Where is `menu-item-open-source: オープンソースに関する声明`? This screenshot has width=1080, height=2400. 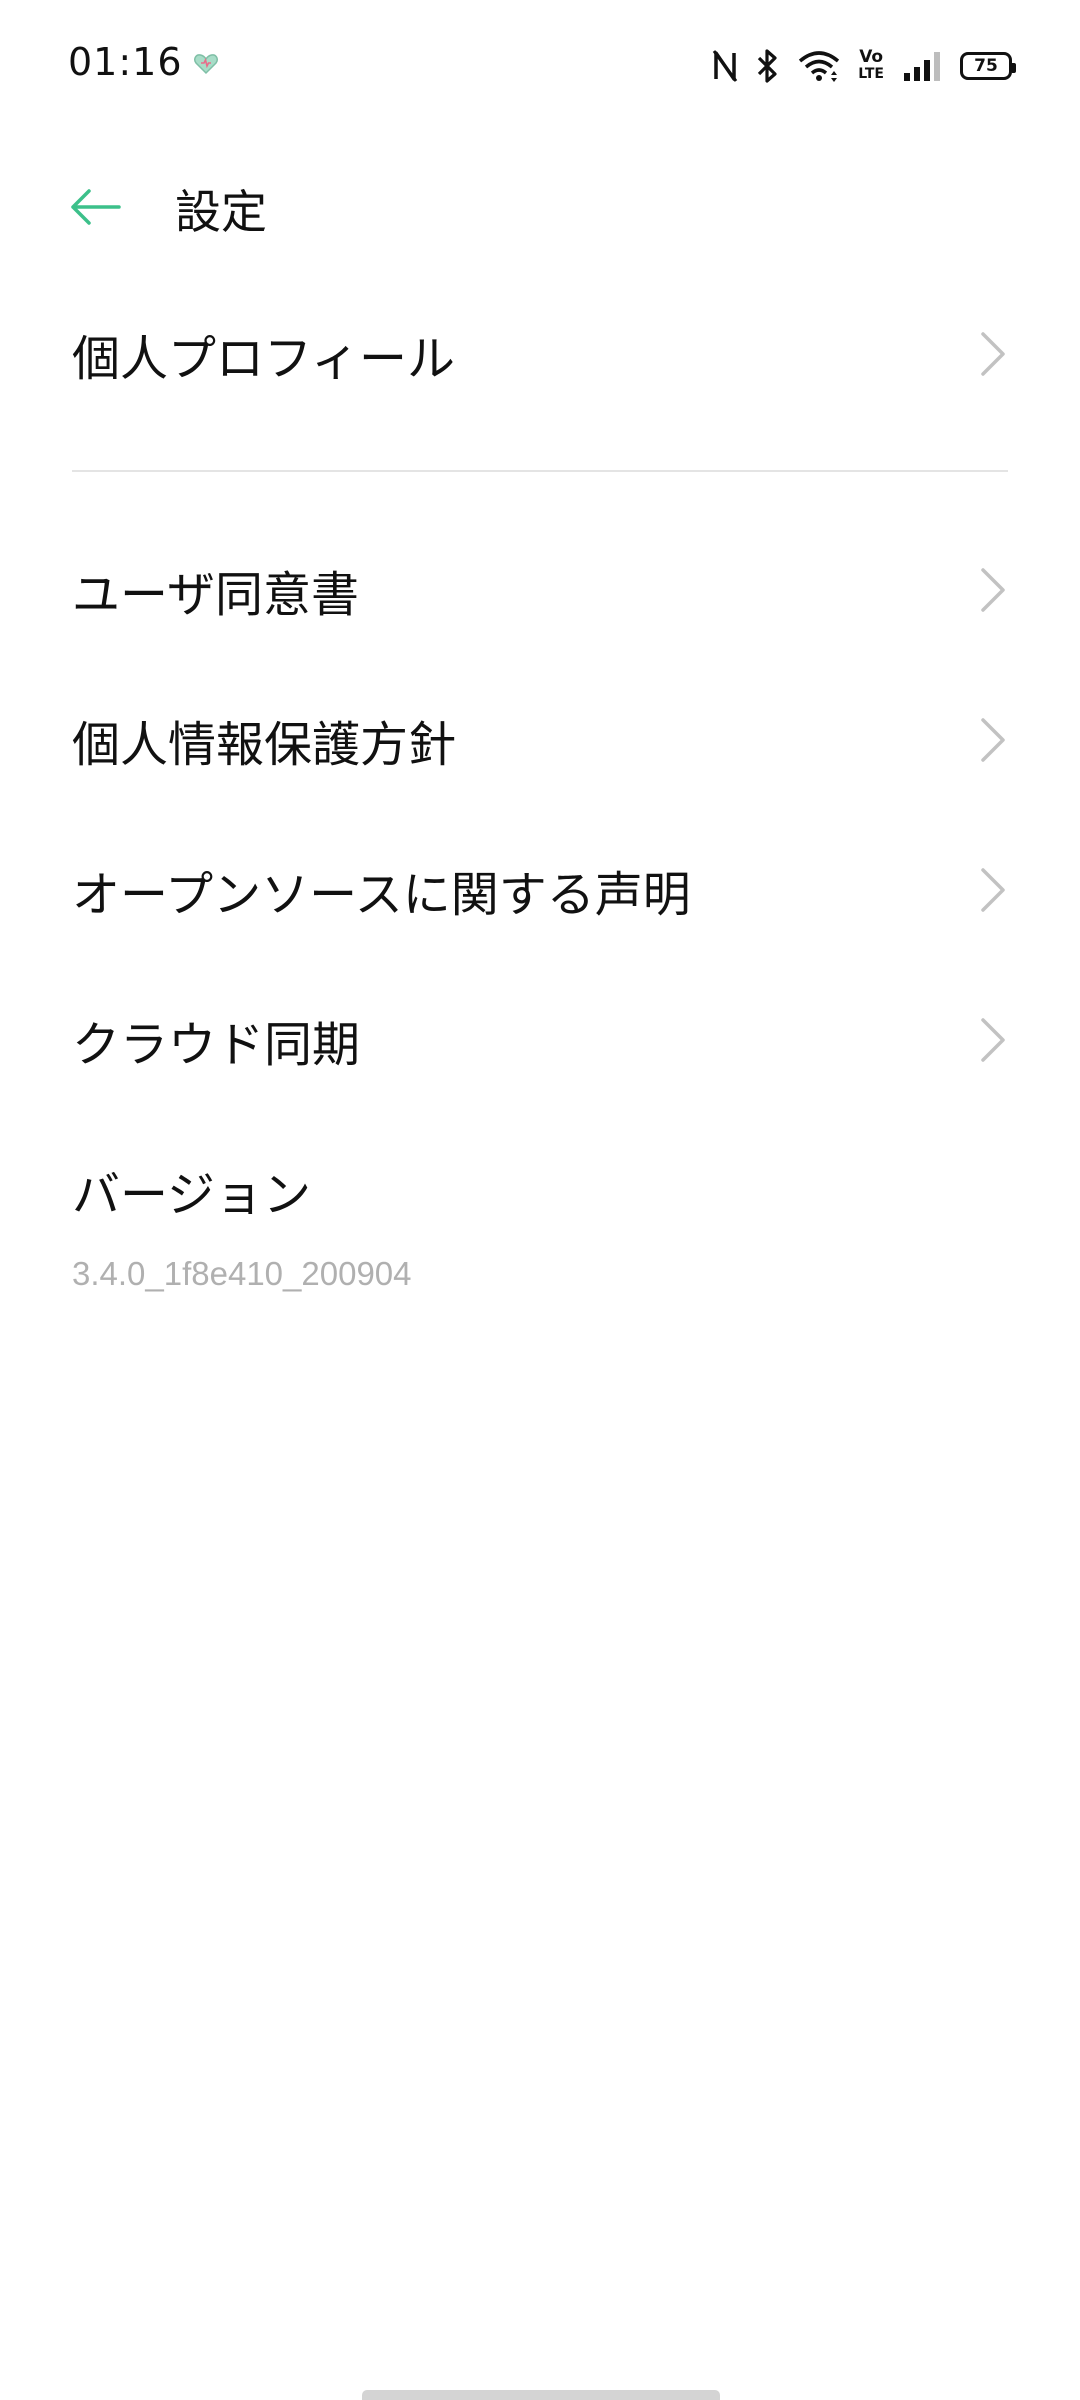 menu-item-open-source: オープンソースに関する声明 is located at coordinates (540, 890).